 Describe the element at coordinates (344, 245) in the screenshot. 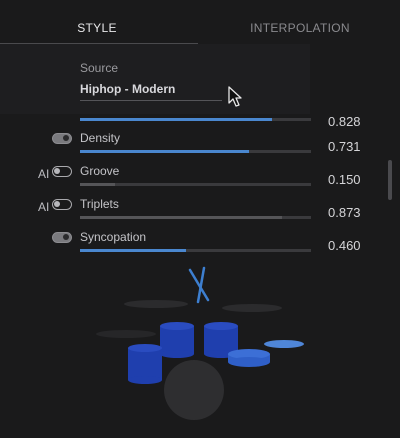

I see `syncopation-value: 0.460` at that location.